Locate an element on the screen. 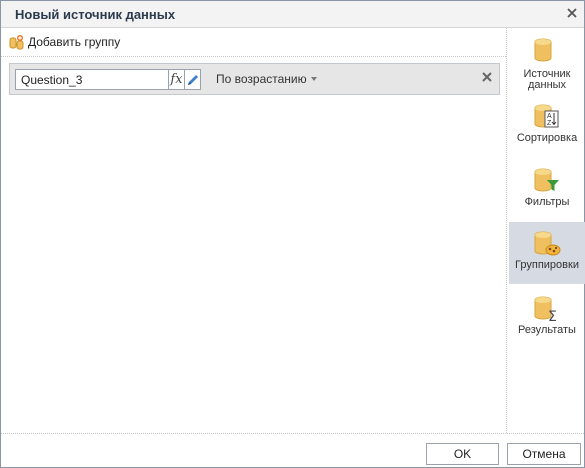  sidebar-item-filters: Фильтры is located at coordinates (547, 190).